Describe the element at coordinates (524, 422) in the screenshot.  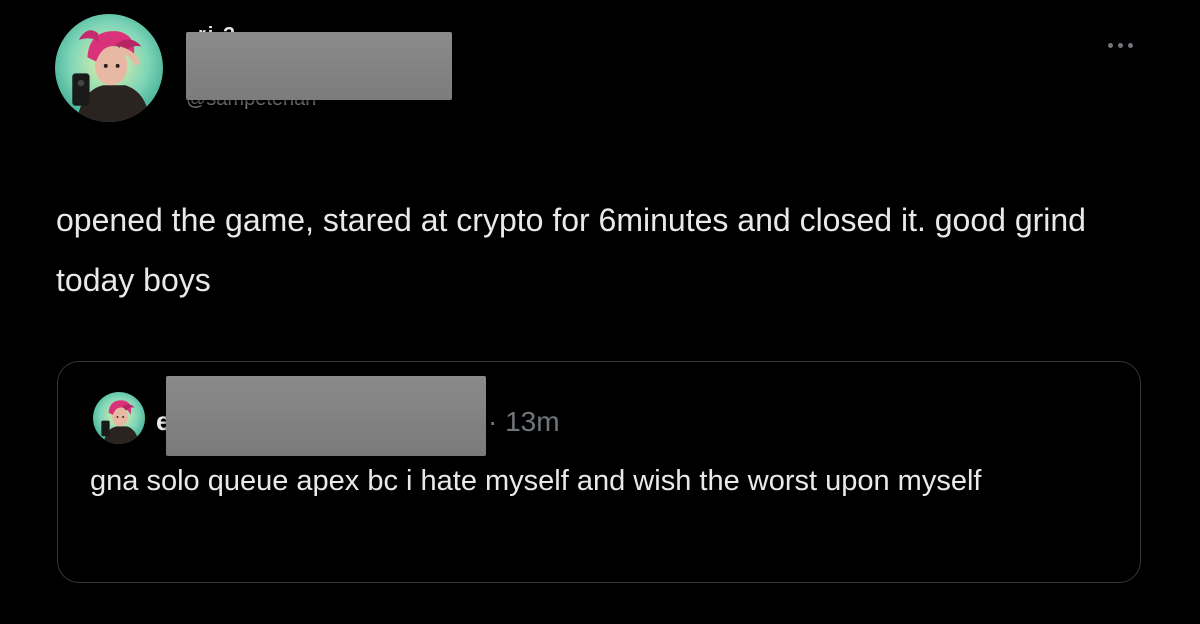
I see `quoted-timestamp: · 13m` at that location.